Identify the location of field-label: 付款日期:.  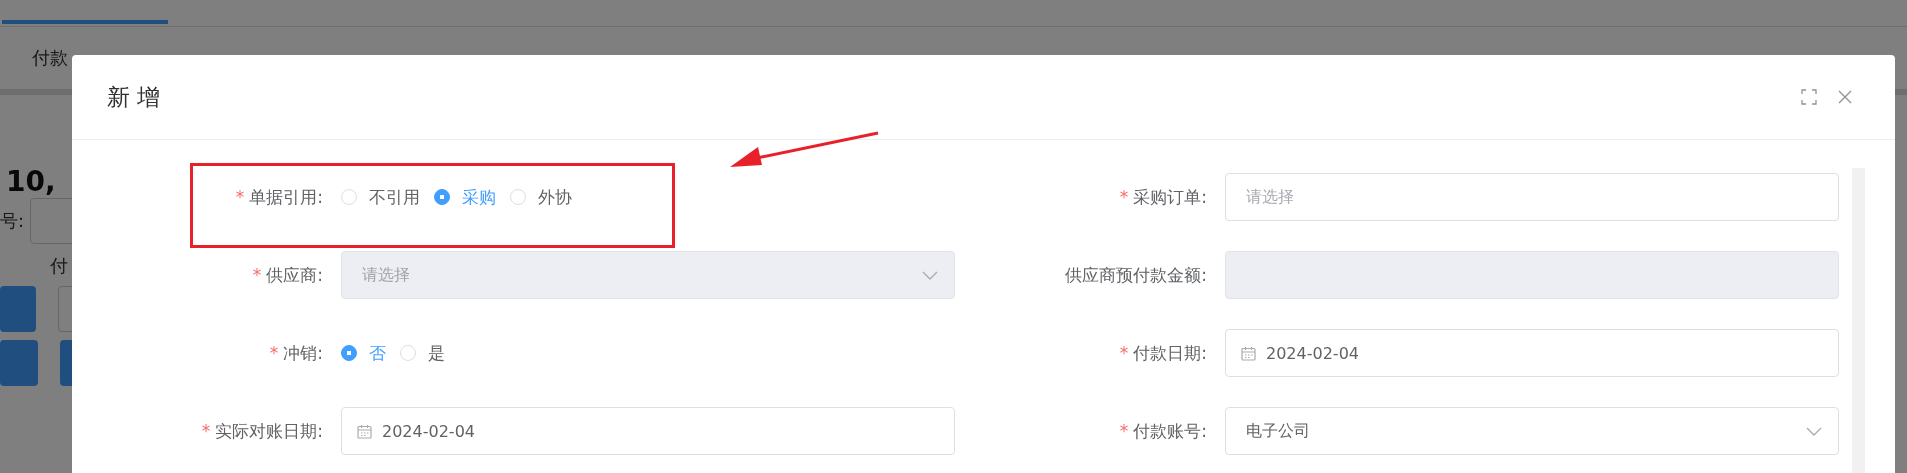
(1170, 353).